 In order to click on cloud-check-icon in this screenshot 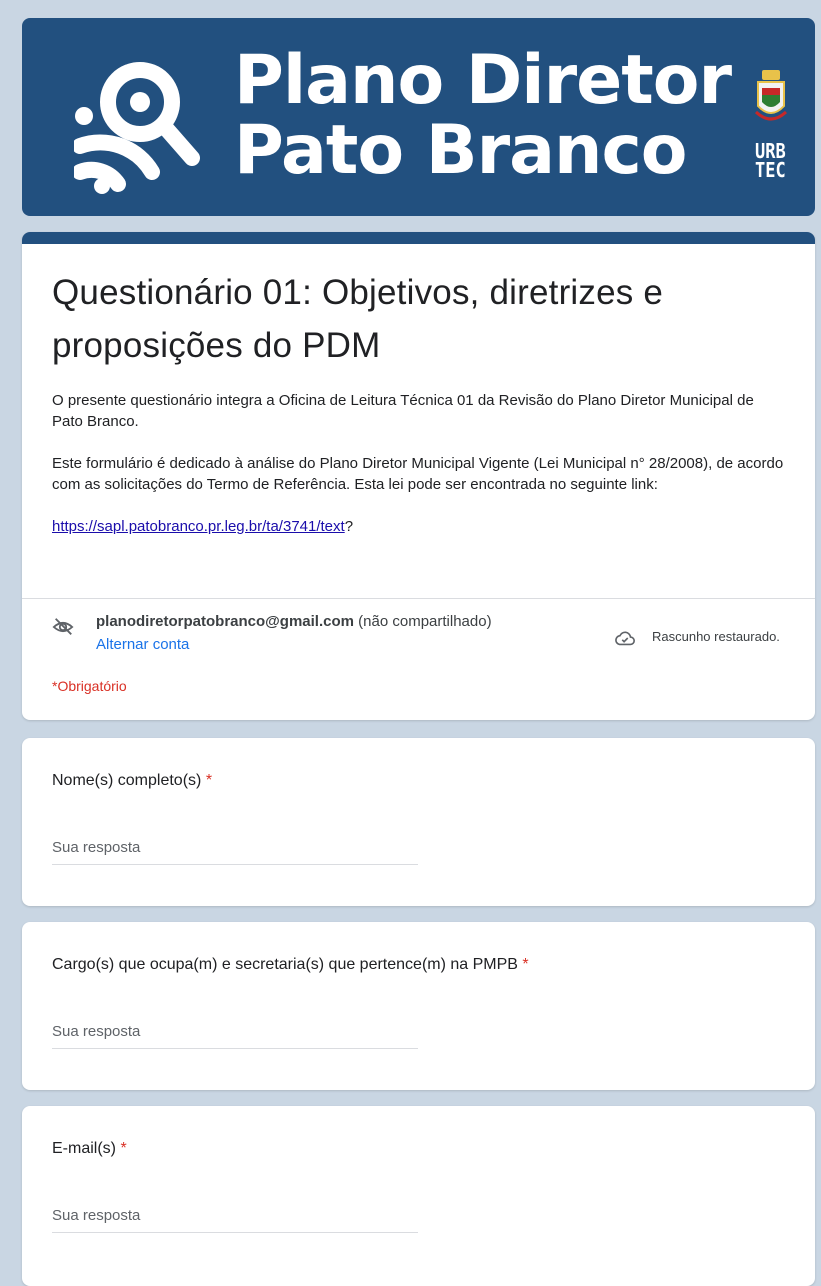, I will do `click(625, 638)`.